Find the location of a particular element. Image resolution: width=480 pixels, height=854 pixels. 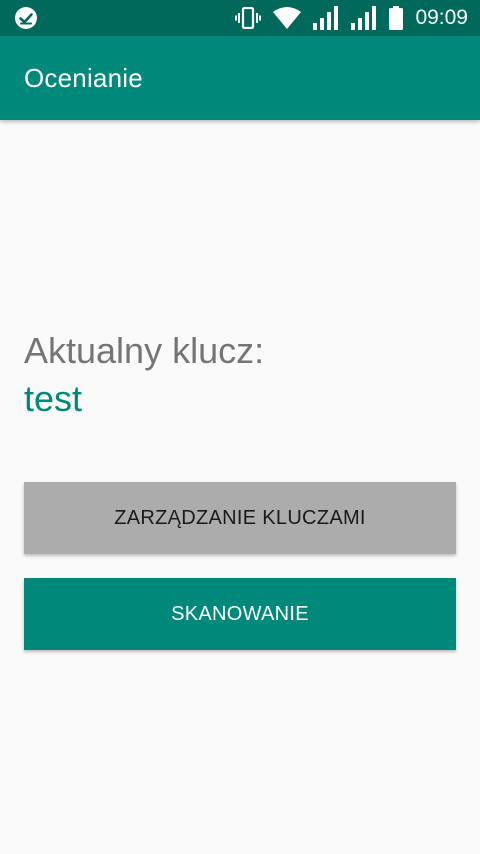

check-badge-icon is located at coordinates (26, 18).